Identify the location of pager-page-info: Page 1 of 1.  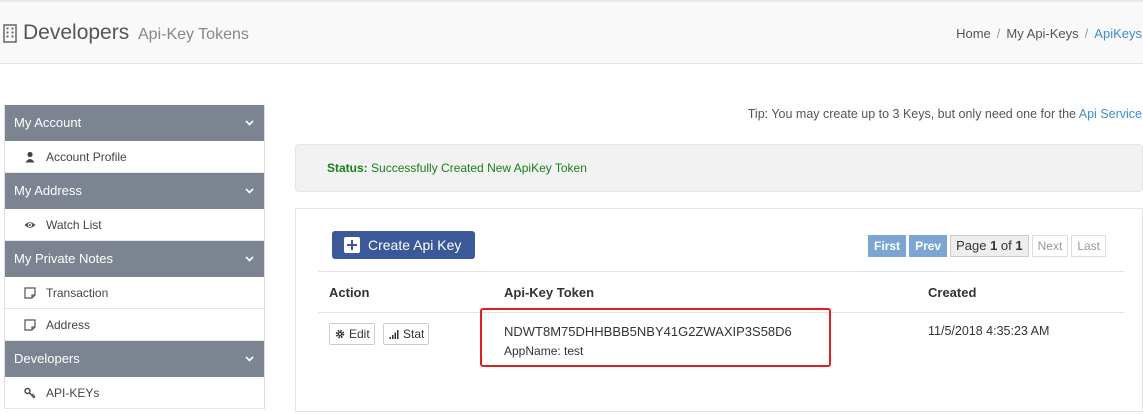
(989, 246).